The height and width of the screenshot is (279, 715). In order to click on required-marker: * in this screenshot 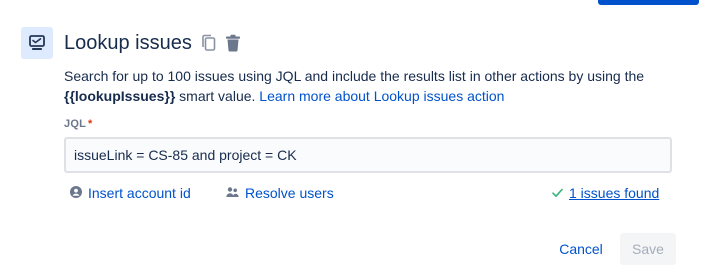, I will do `click(90, 124)`.